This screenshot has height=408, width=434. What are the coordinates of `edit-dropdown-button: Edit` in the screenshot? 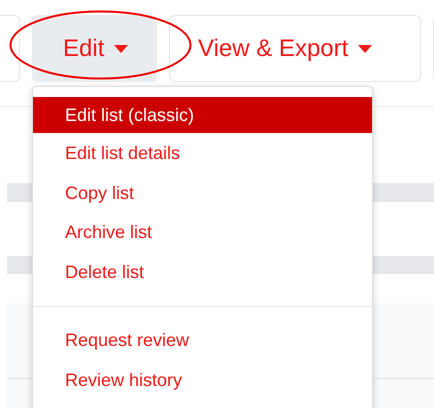 It's located at (94, 48).